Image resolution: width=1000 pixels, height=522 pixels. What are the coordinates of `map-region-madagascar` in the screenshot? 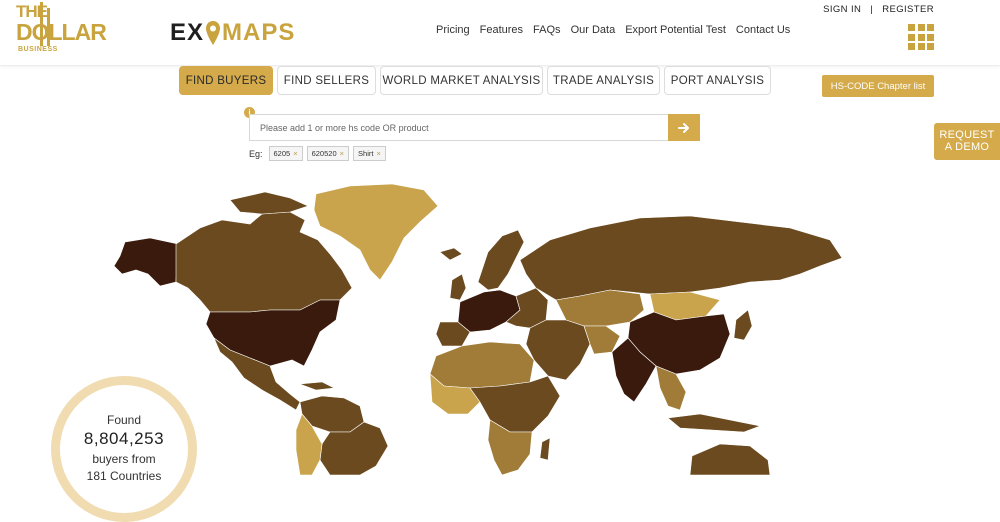 It's located at (545, 449).